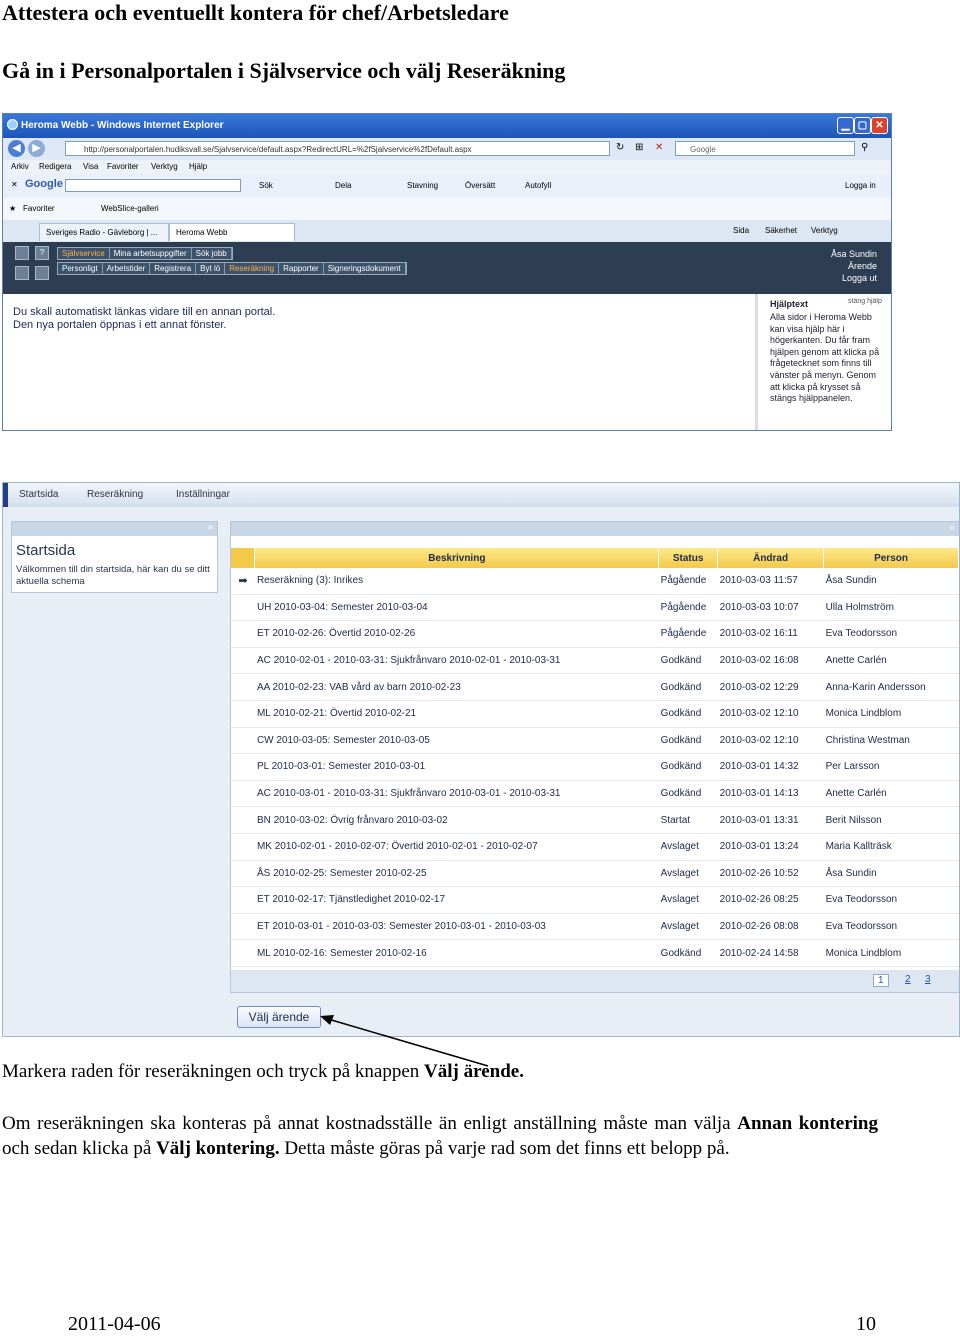  What do you see at coordinates (164, 166) in the screenshot?
I see `menu-item: Verktyg` at bounding box center [164, 166].